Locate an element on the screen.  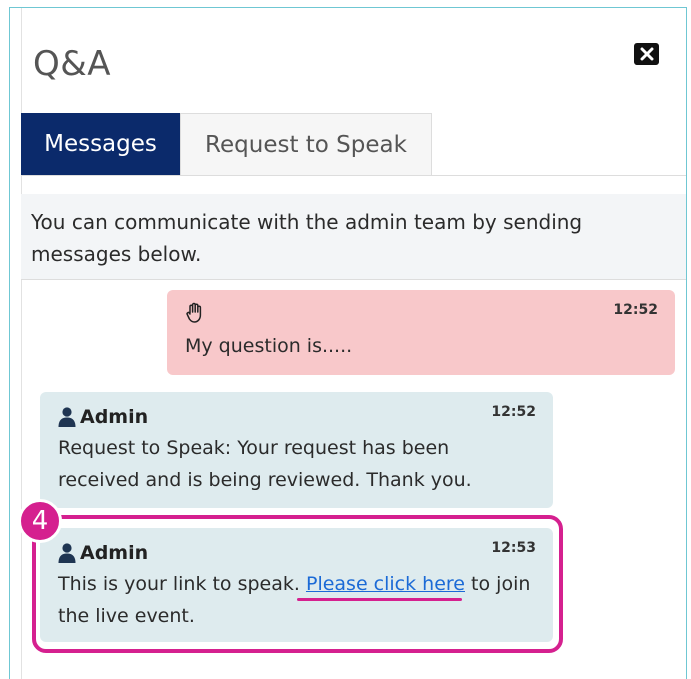
user-icon is located at coordinates (67, 417).